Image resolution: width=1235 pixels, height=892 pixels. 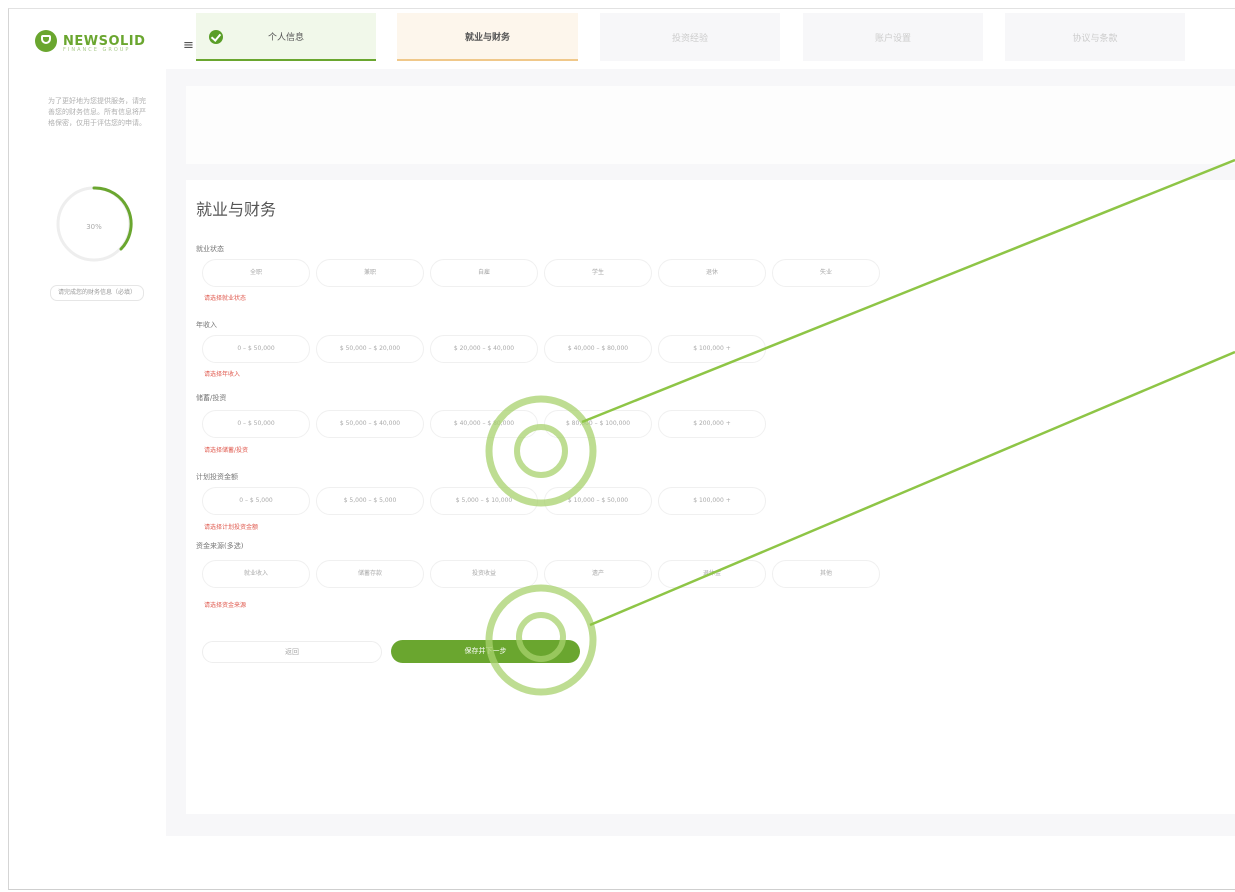 What do you see at coordinates (211, 398) in the screenshot?
I see `field-label: 储蓄/投资` at bounding box center [211, 398].